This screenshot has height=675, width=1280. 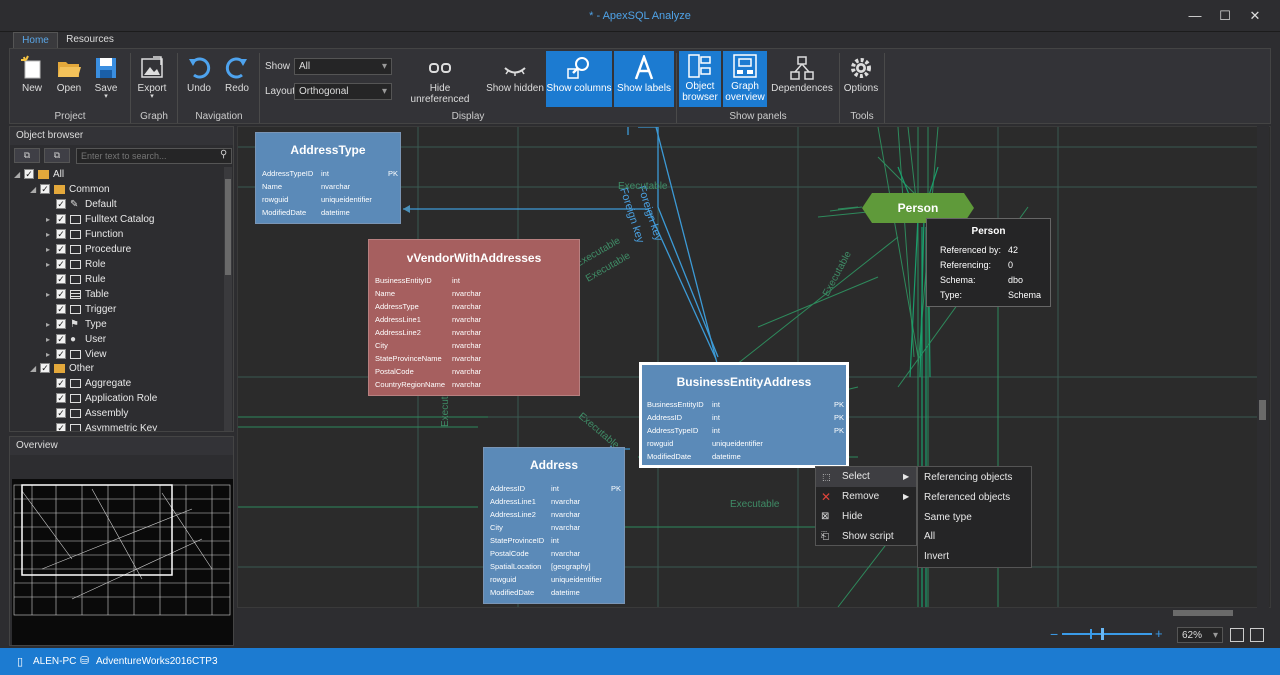 What do you see at coordinates (122, 562) in the screenshot?
I see `overview-canvas` at bounding box center [122, 562].